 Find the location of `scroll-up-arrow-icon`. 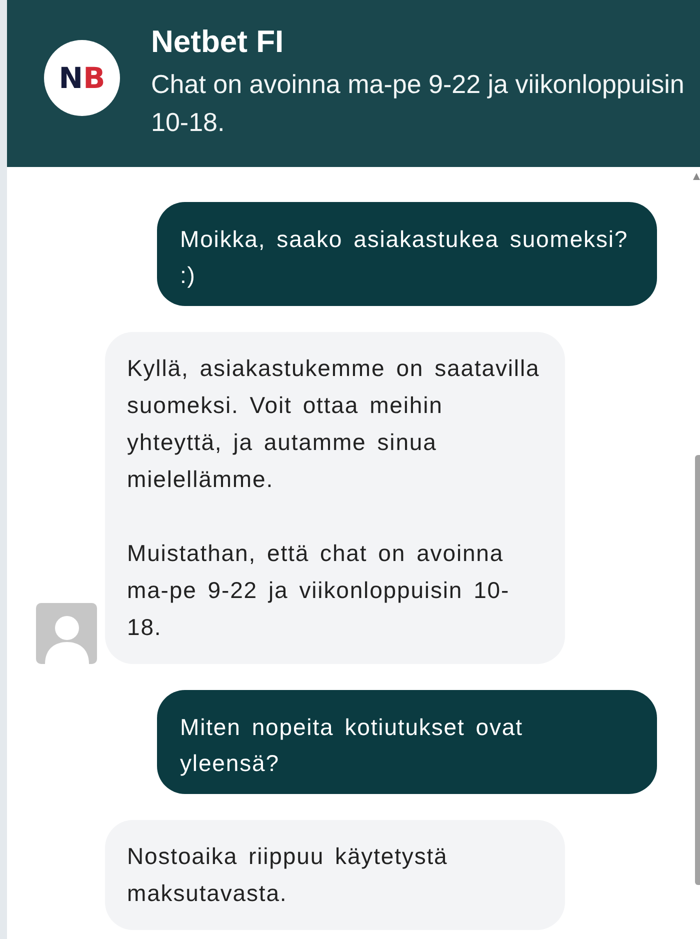

scroll-up-arrow-icon is located at coordinates (696, 176).